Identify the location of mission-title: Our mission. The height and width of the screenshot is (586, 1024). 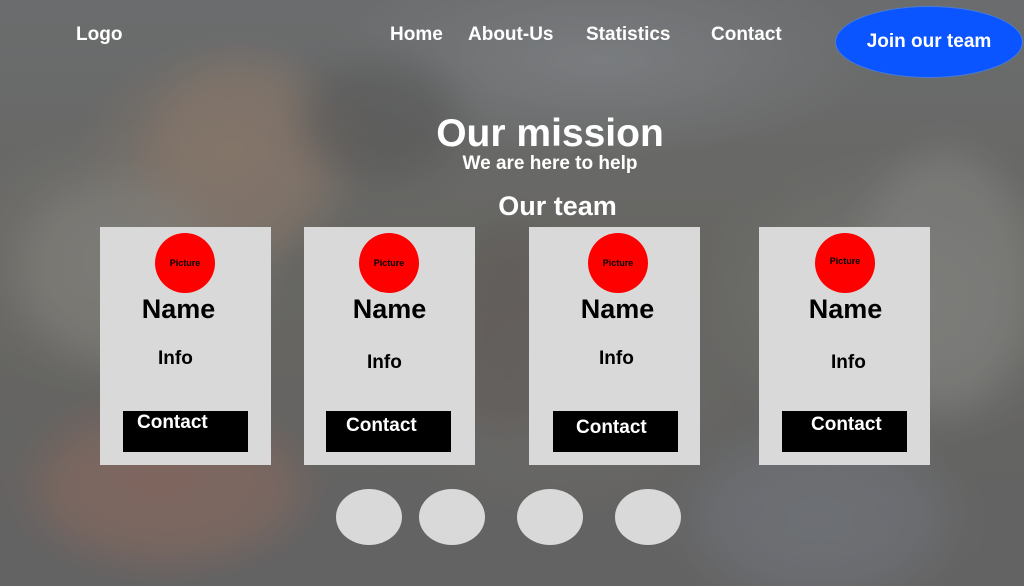
(550, 133).